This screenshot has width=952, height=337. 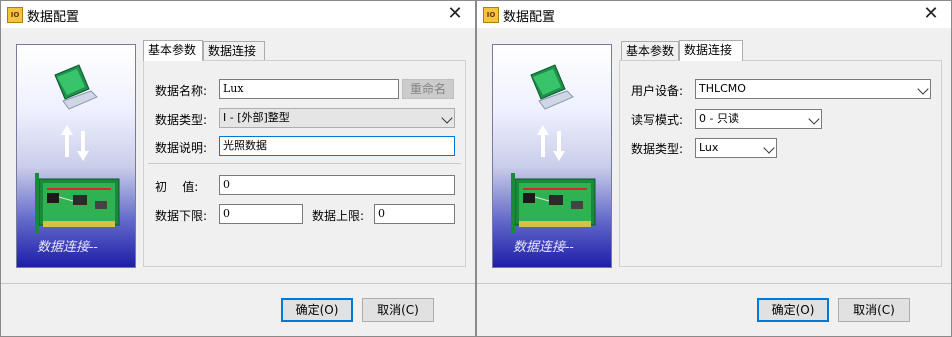 What do you see at coordinates (337, 118) in the screenshot?
I see `data-type-select: I - [外部]整型` at bounding box center [337, 118].